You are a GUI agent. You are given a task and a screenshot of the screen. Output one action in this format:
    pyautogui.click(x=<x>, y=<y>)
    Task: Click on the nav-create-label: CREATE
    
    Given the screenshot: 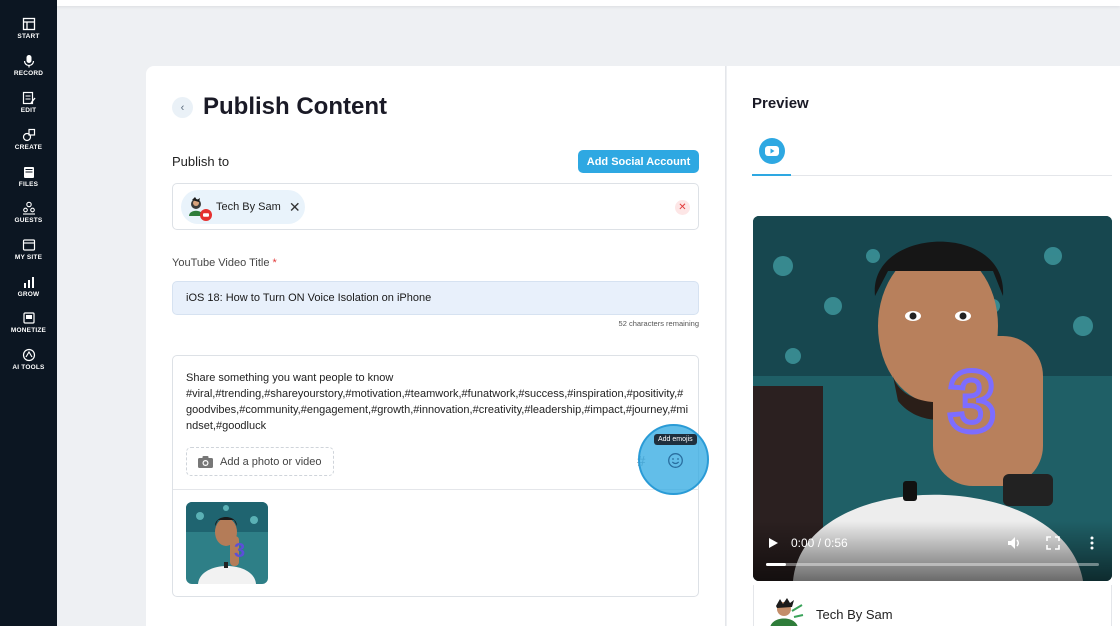 What is the action you would take?
    pyautogui.click(x=28, y=147)
    